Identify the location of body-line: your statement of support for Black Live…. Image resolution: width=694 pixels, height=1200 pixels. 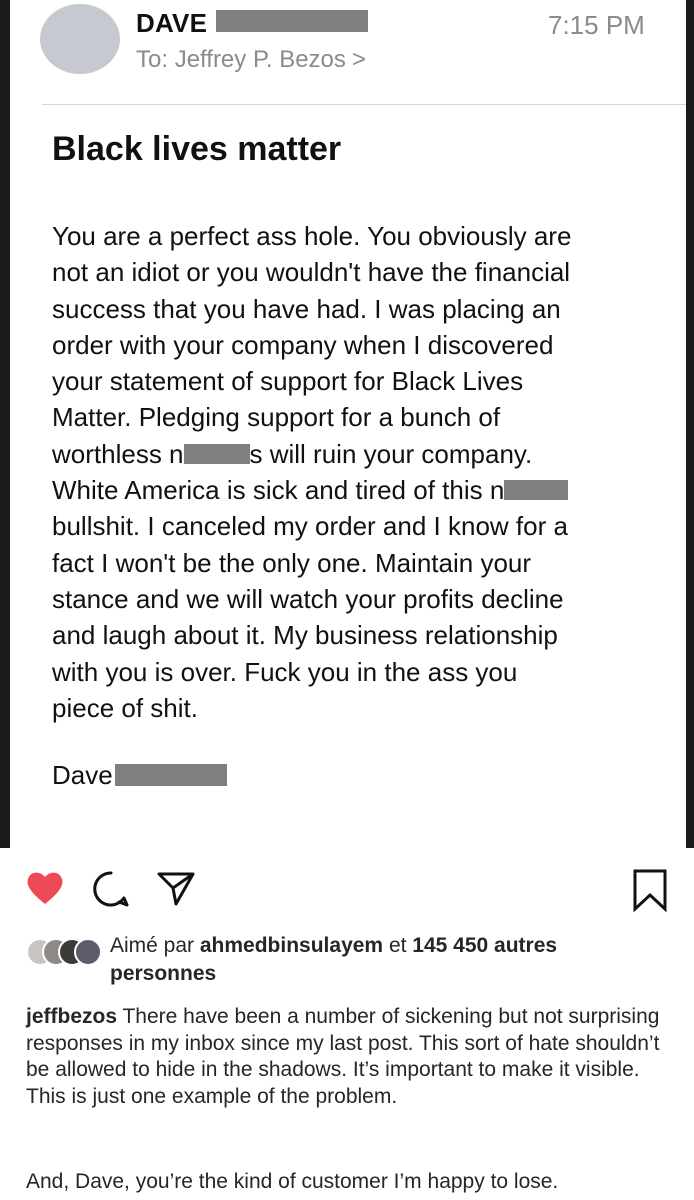
(288, 381).